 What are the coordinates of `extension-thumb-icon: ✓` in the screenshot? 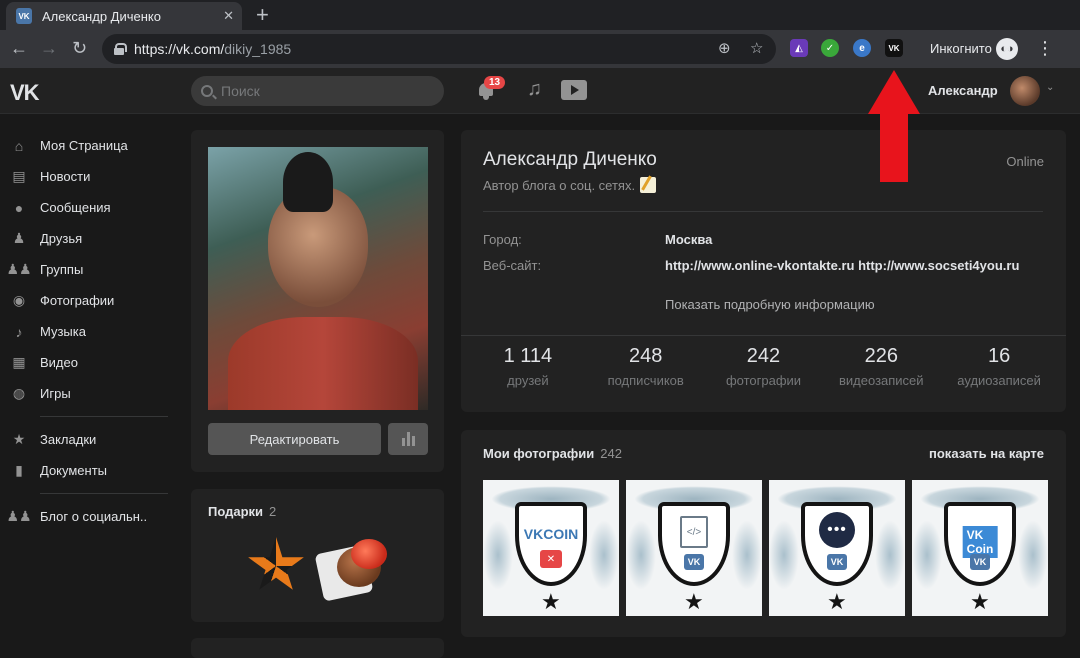 It's located at (830, 48).